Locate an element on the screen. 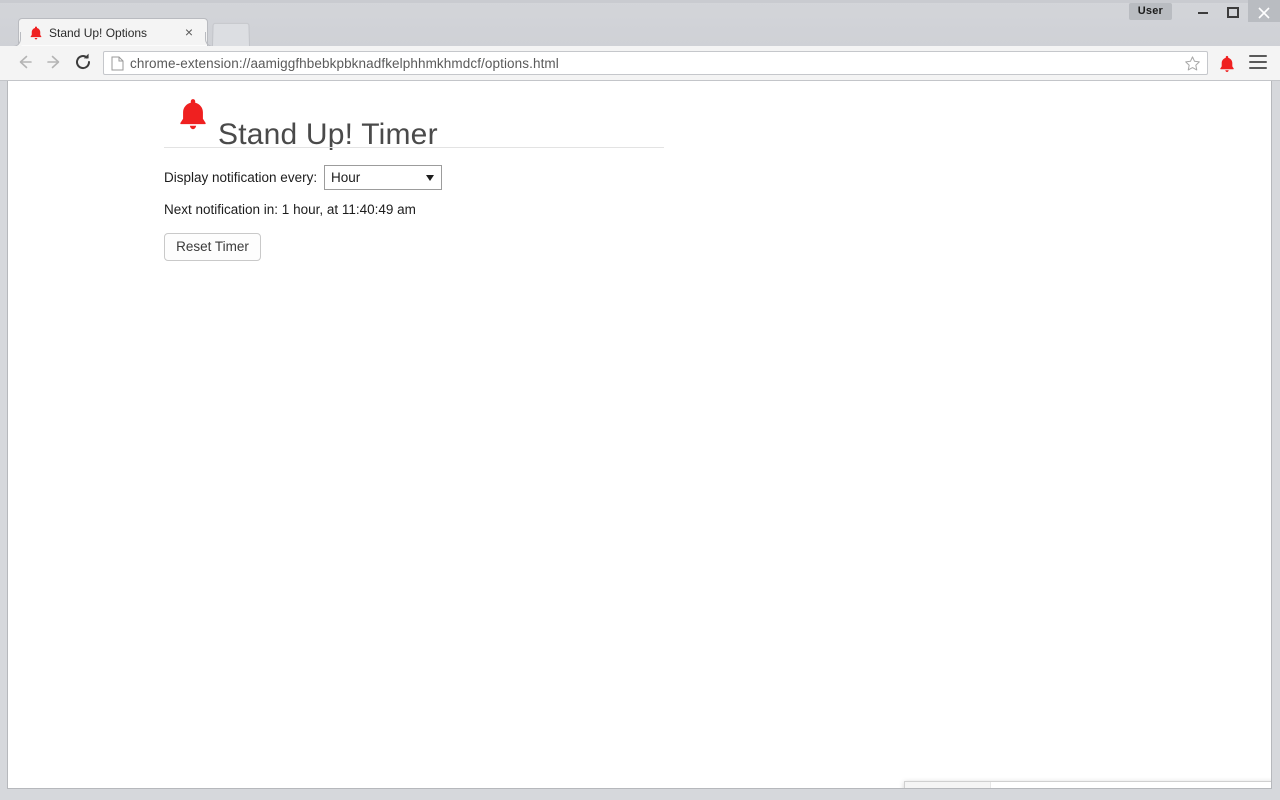 The height and width of the screenshot is (800, 1280). close-icon is located at coordinates (1264, 11).